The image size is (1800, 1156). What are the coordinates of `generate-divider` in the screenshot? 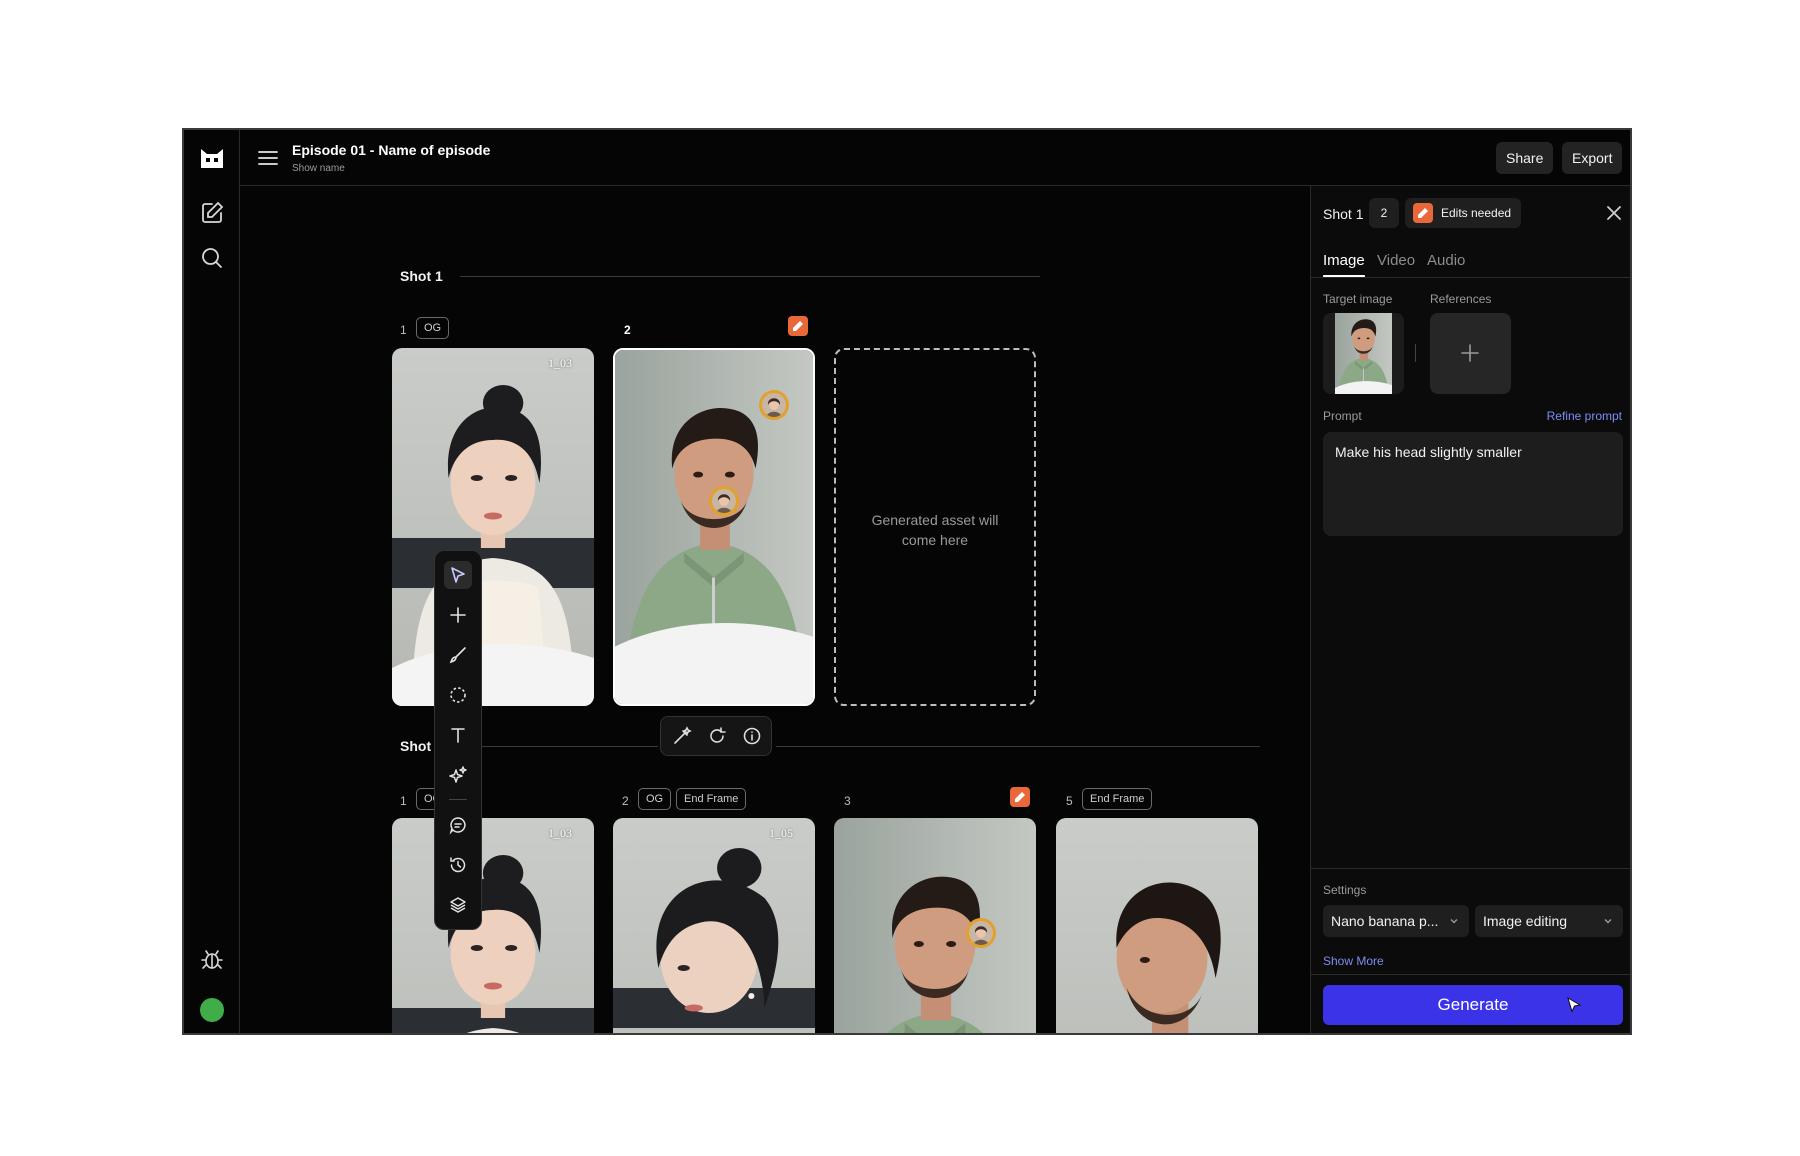 It's located at (1470, 974).